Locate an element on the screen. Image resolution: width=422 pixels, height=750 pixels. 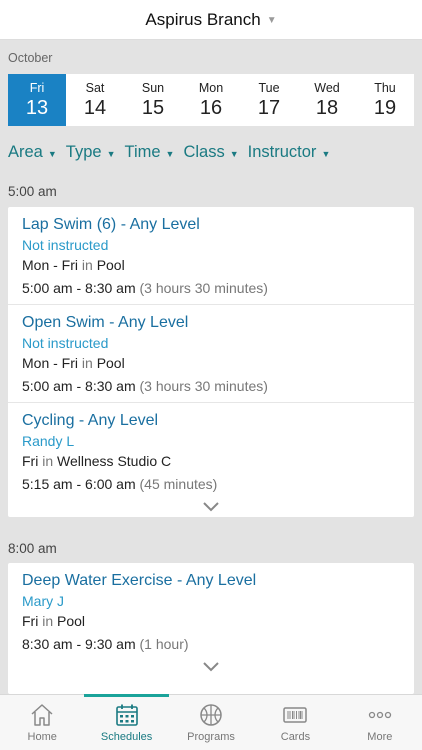
day-mon-16: Mon 16 is located at coordinates (211, 100).